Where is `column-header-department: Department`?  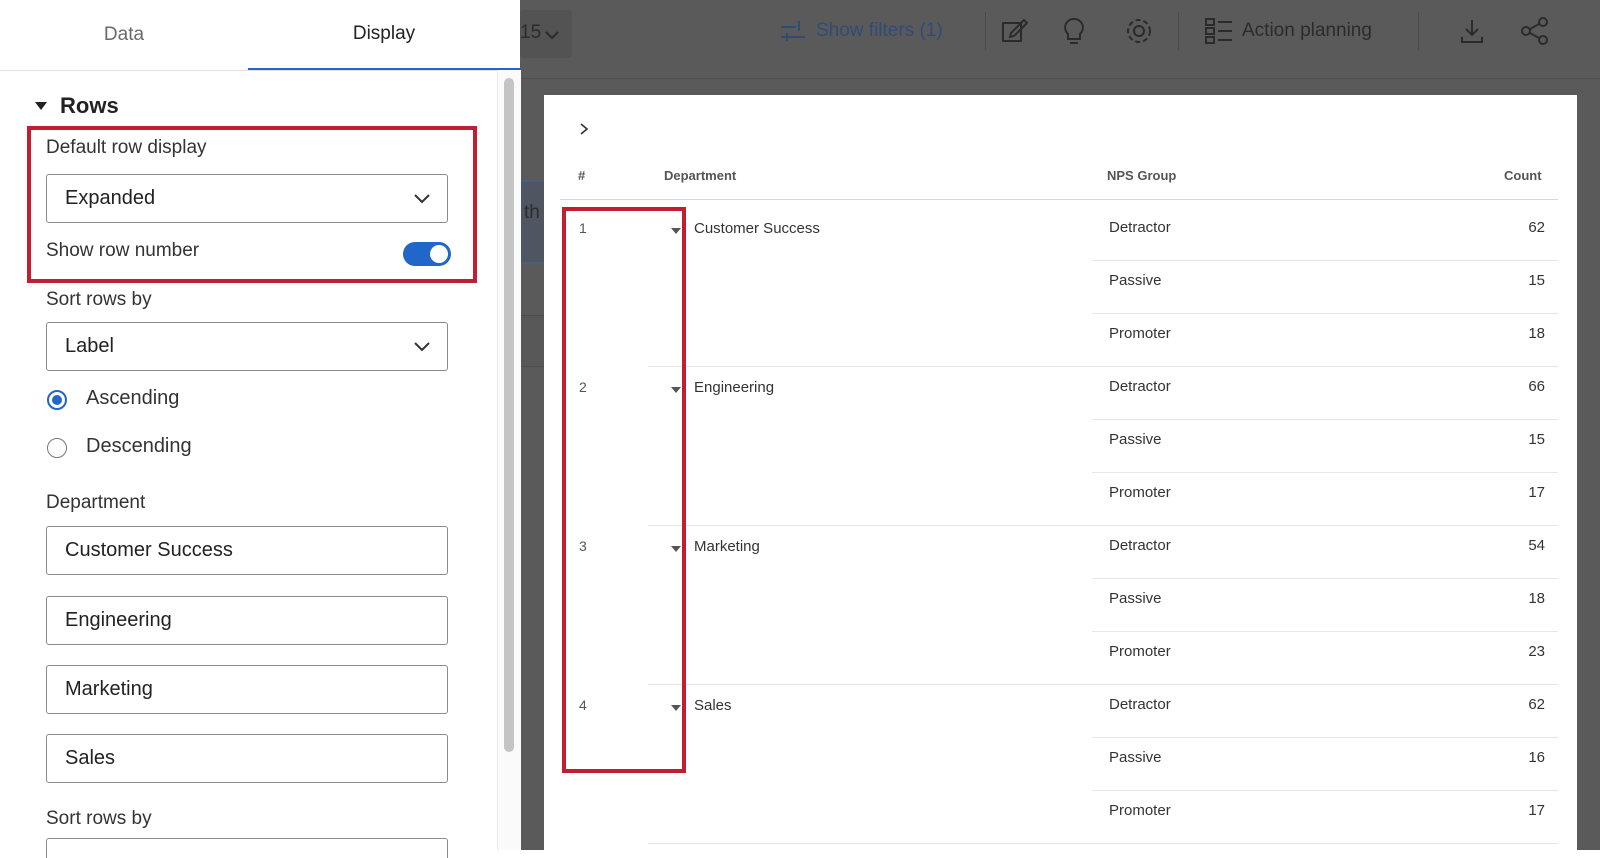
column-header-department: Department is located at coordinates (700, 175).